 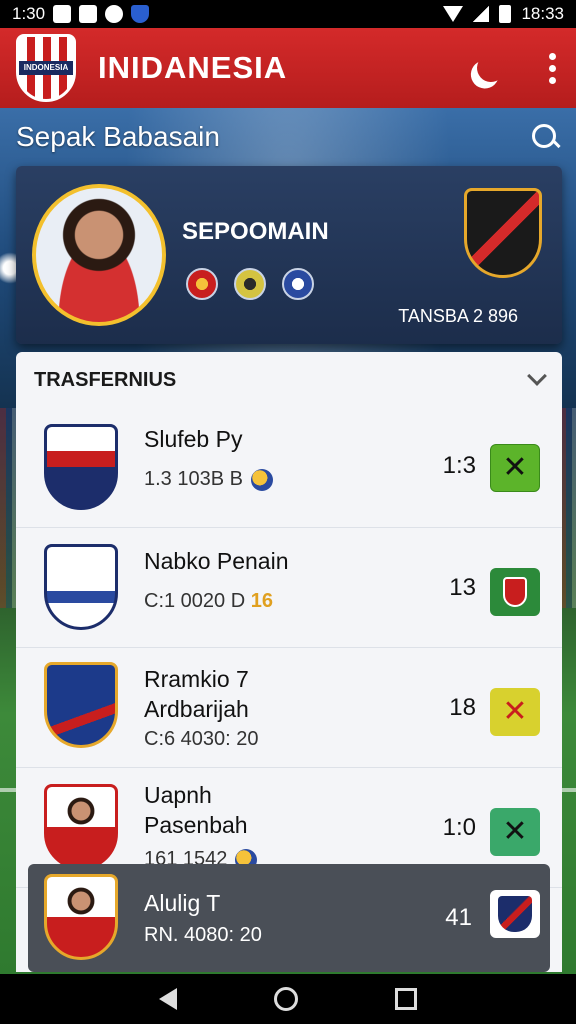 What do you see at coordinates (255, 231) in the screenshot?
I see `player-name: SEPOOMAIN` at bounding box center [255, 231].